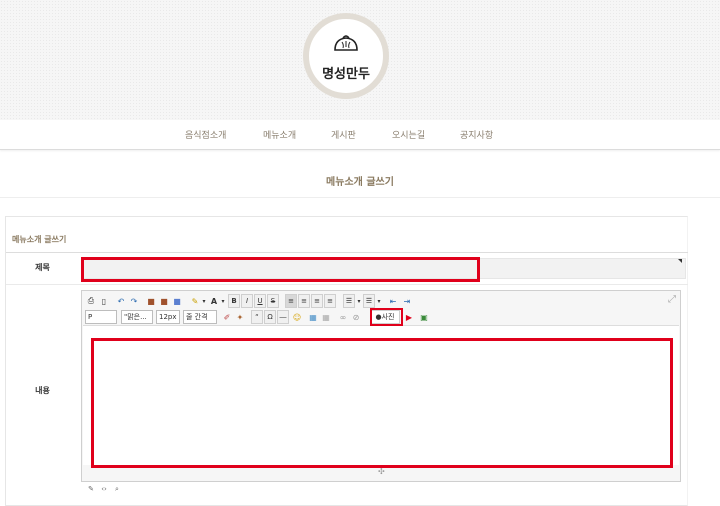 Image resolution: width=720 pixels, height=506 pixels. Describe the element at coordinates (304, 301) in the screenshot. I see `align-center-icon: ≡` at that location.